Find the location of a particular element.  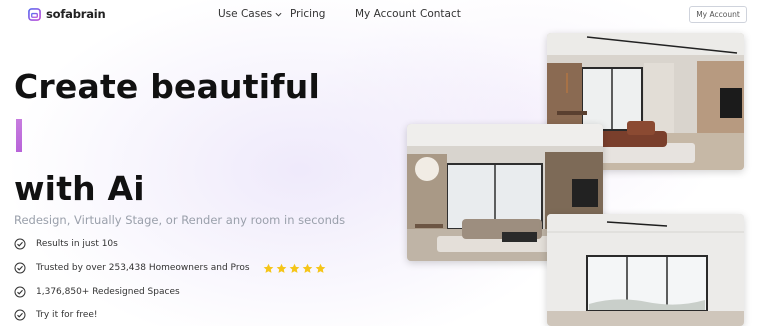

nav-my-account: My Account is located at coordinates (385, 14).